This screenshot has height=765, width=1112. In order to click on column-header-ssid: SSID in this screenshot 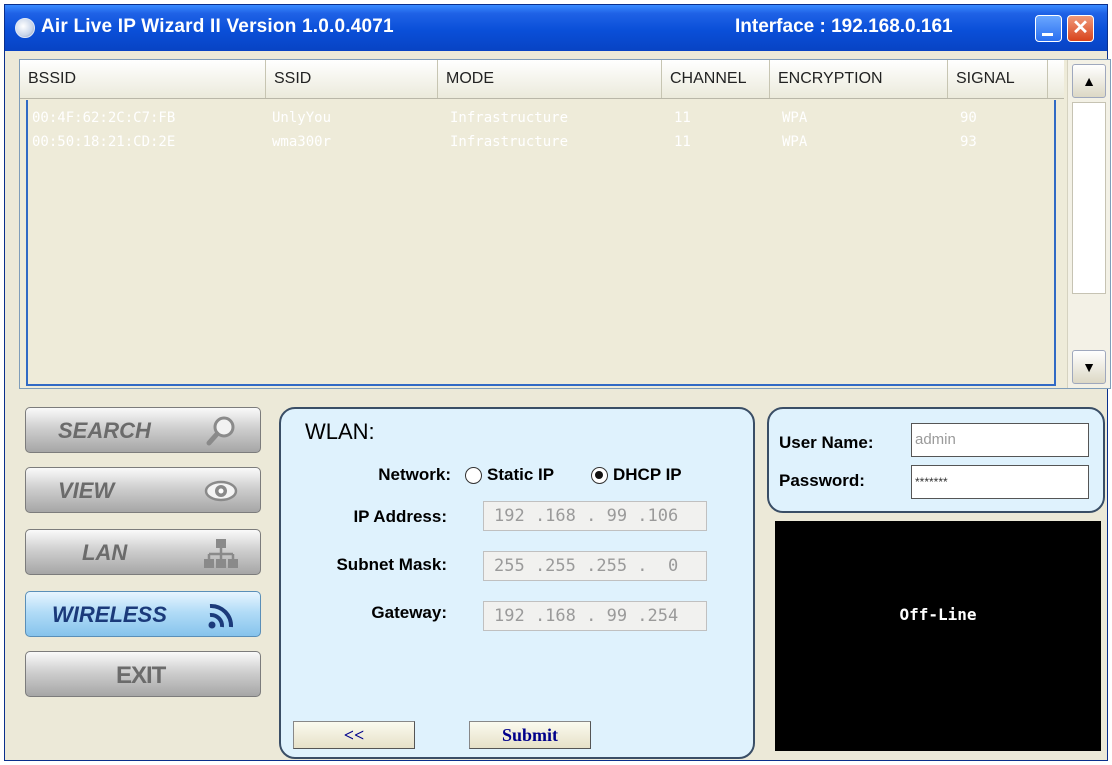, I will do `click(352, 79)`.